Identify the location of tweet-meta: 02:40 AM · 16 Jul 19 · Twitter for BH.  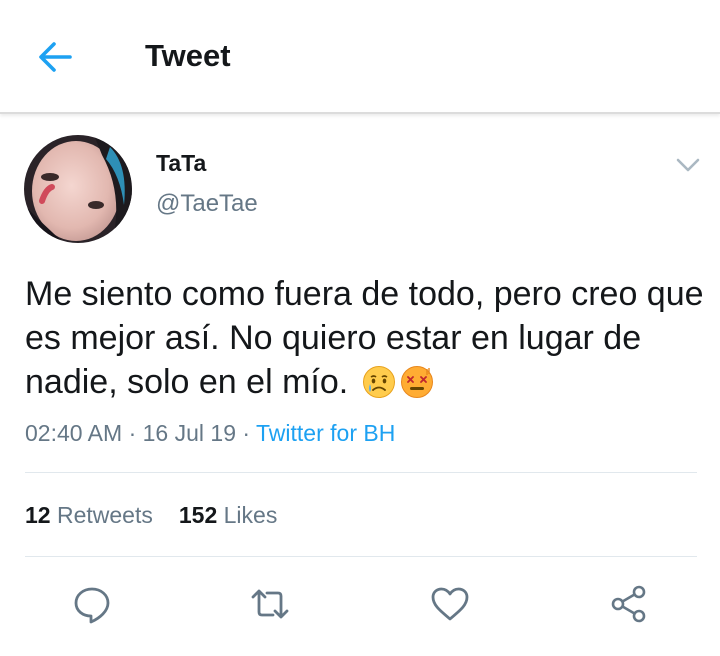
(210, 433).